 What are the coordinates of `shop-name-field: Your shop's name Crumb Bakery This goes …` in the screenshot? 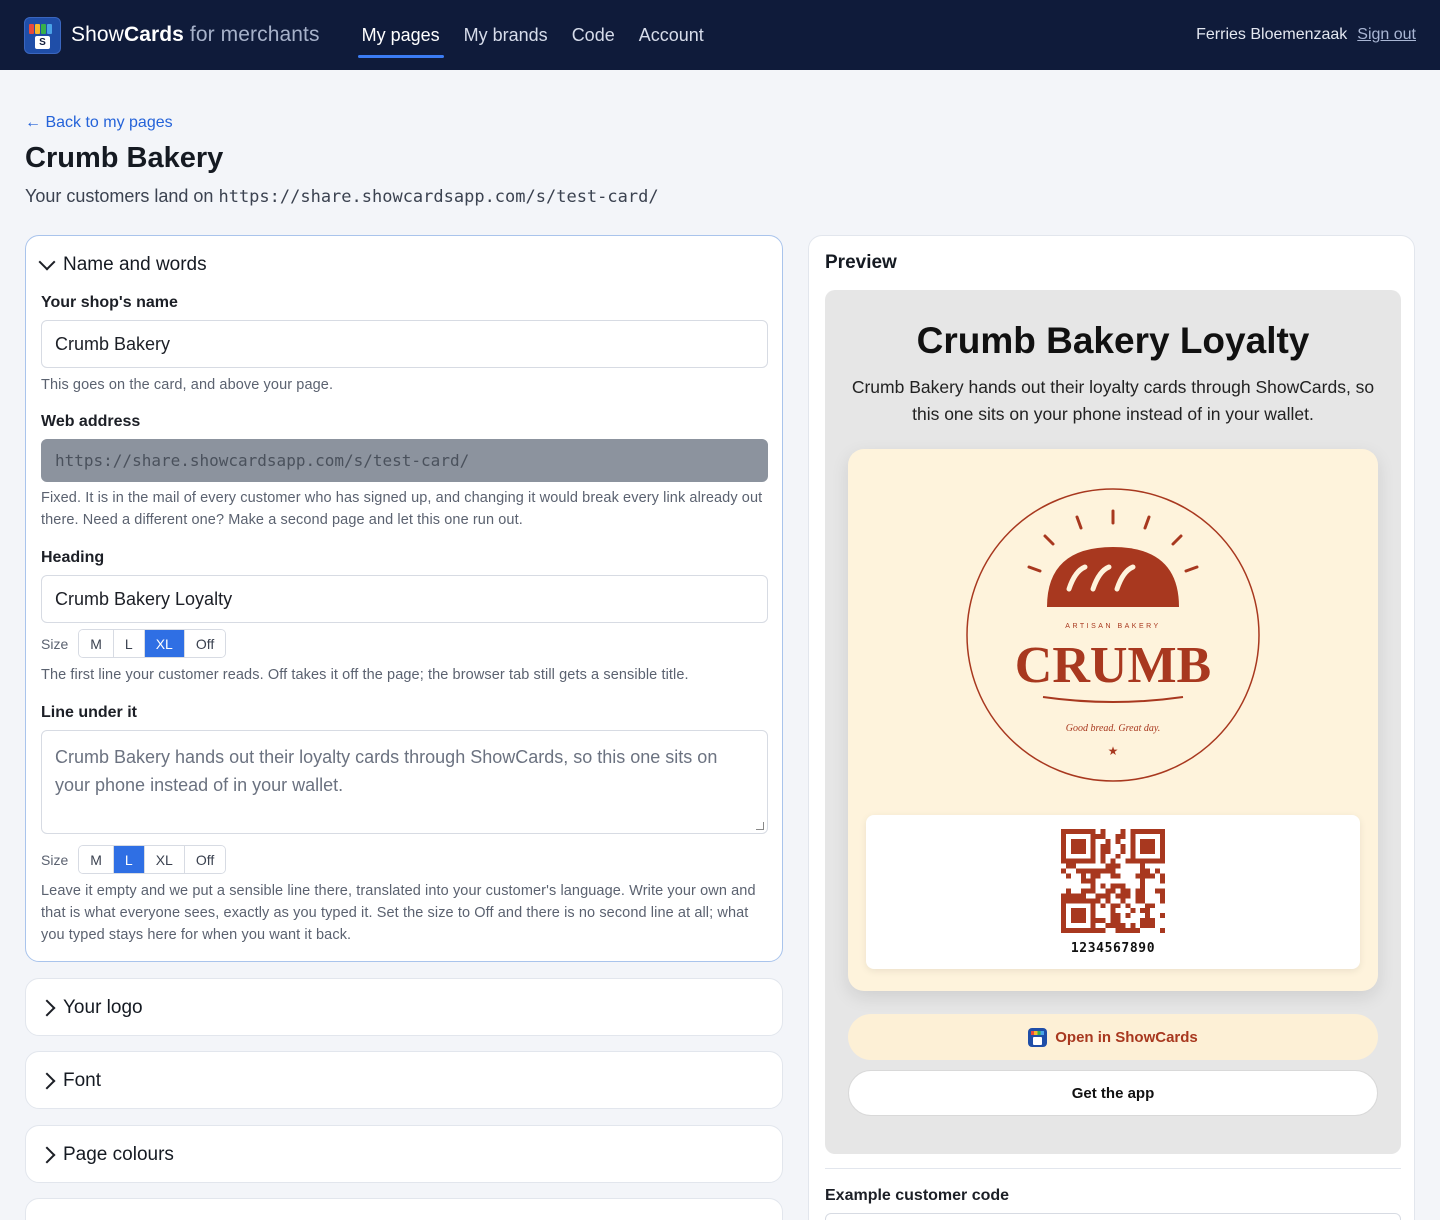 It's located at (404, 345).